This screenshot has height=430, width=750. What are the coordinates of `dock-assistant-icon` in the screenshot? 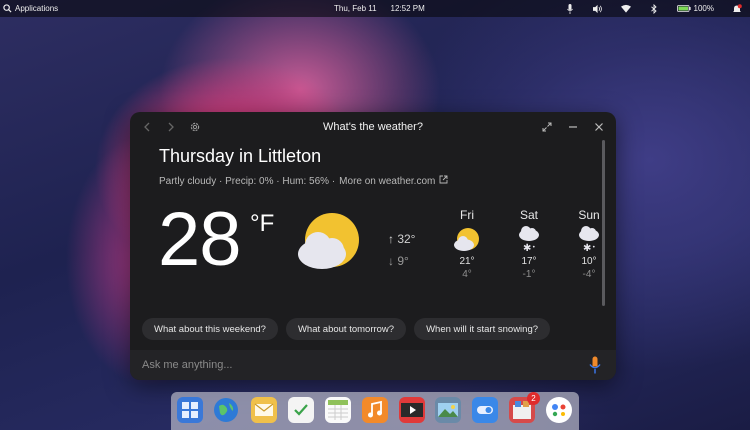 It's located at (559, 410).